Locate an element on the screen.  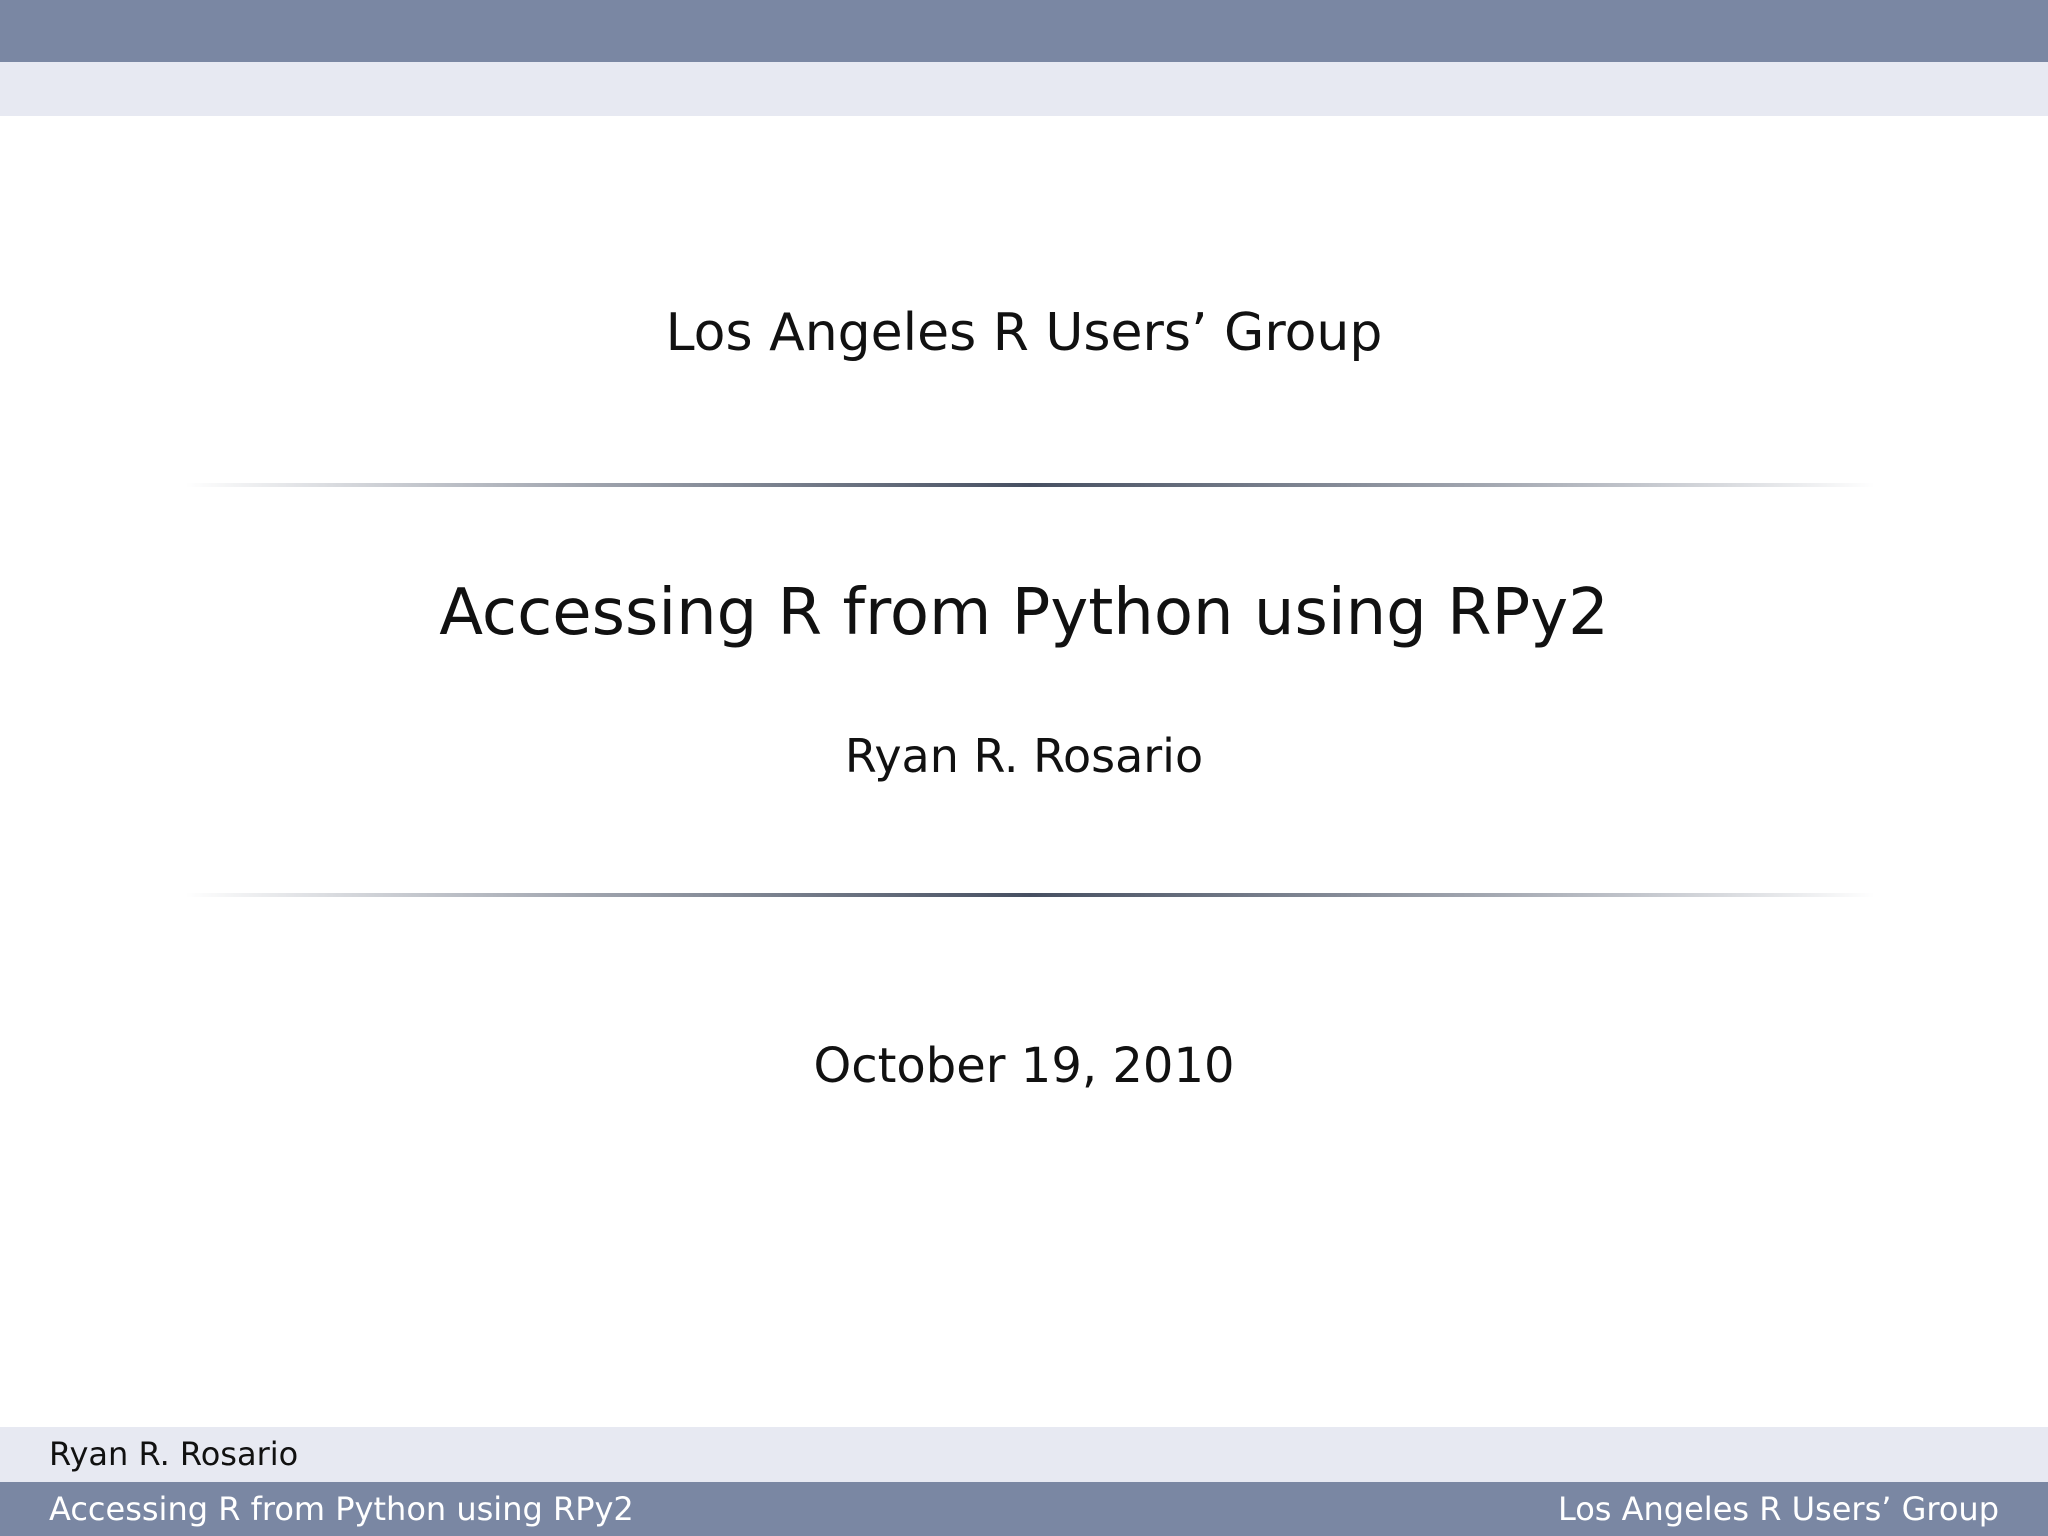
footer-institute: Los Angeles R Users’ Group is located at coordinates (1778, 1509).